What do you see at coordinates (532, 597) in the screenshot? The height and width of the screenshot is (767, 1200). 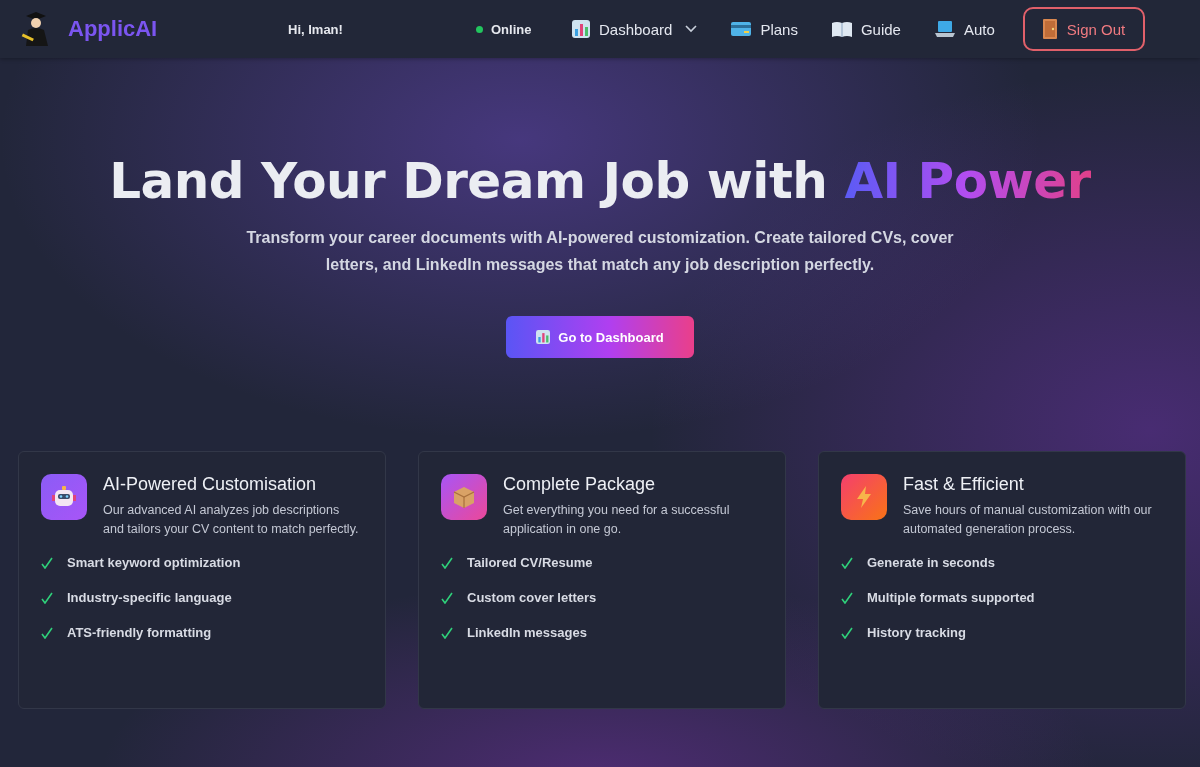 I see `feature-point: Custom cover letters` at bounding box center [532, 597].